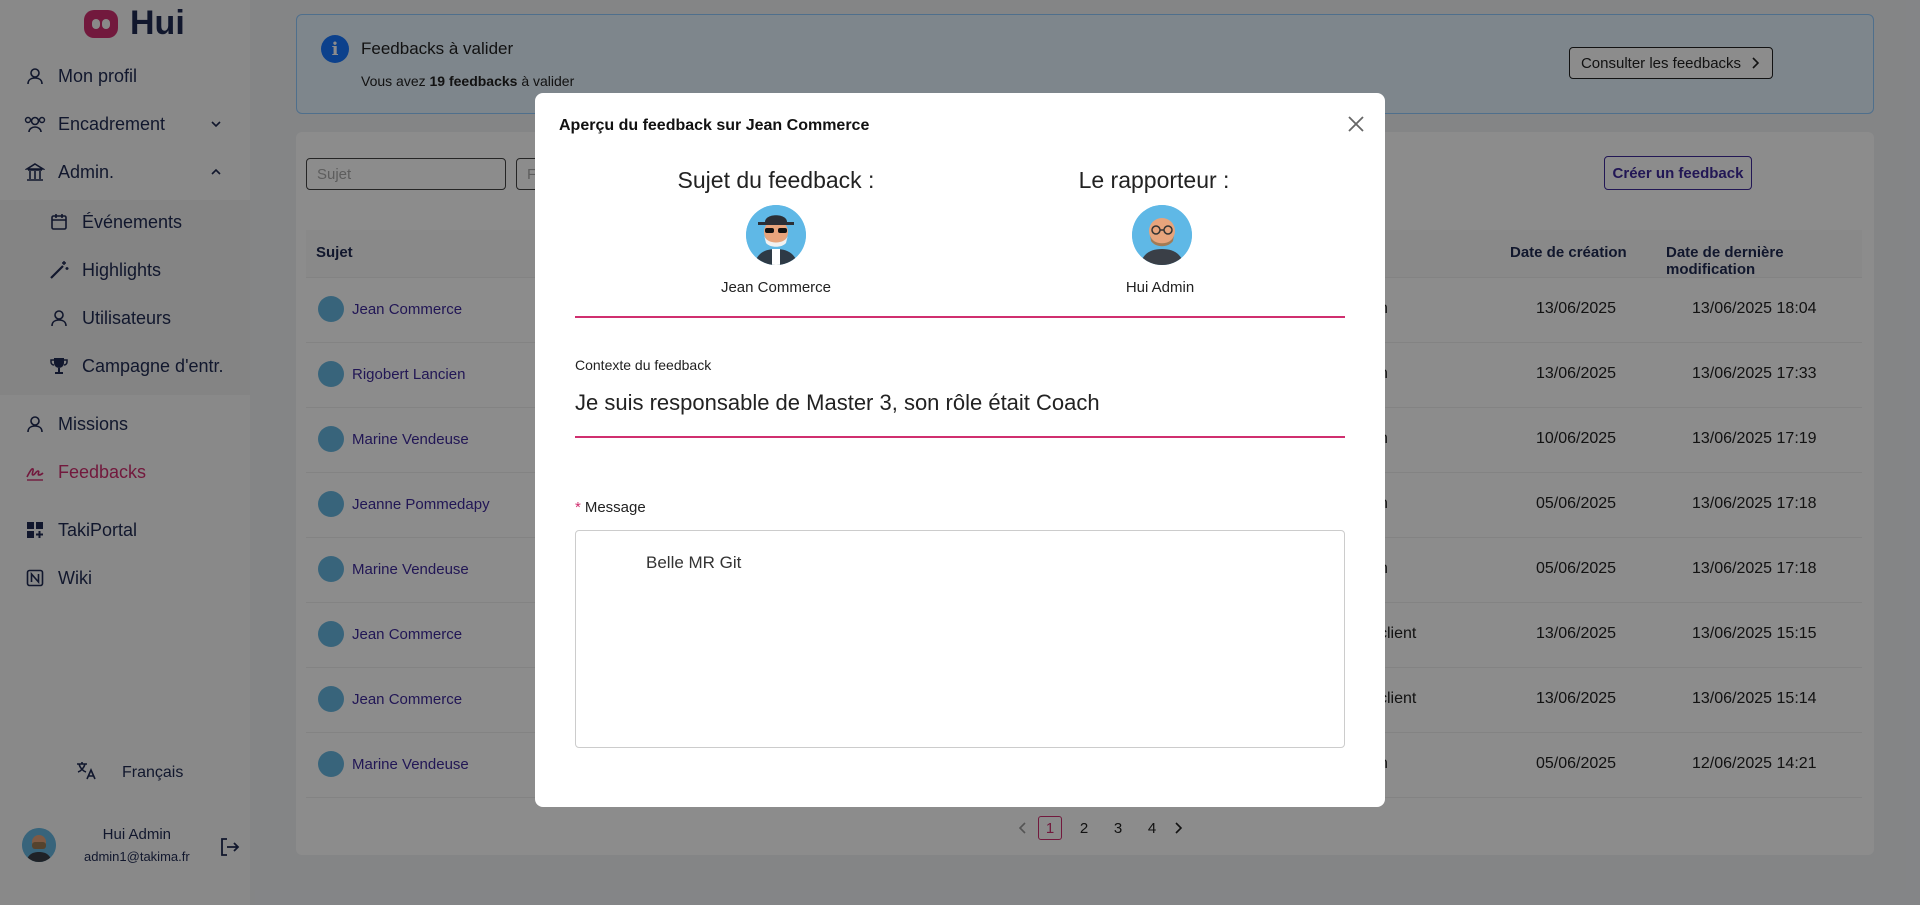 The image size is (1920, 905). Describe the element at coordinates (960, 639) in the screenshot. I see `message-textarea: Belle MR Git` at that location.